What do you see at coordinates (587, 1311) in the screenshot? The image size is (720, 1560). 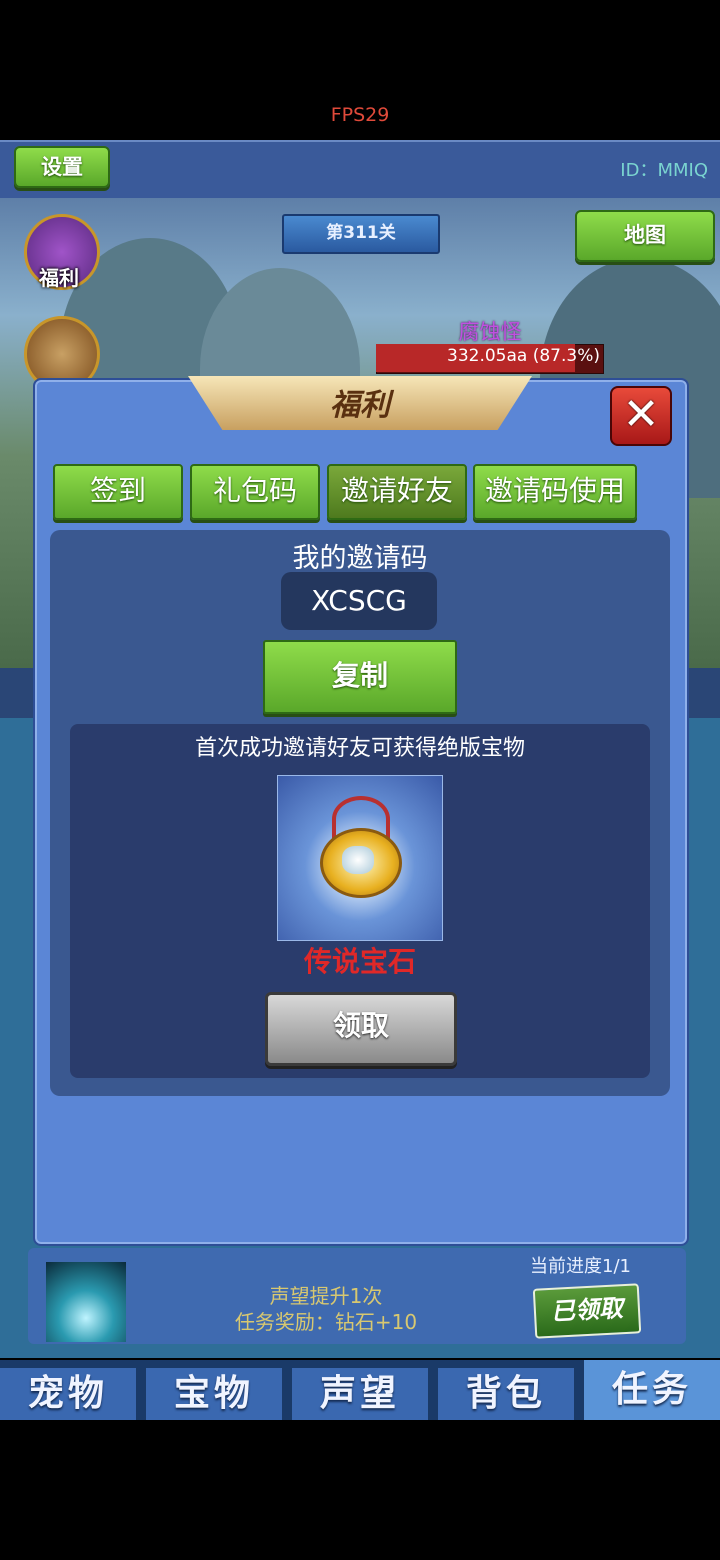 I see `claimed-stamp: 已领取` at bounding box center [587, 1311].